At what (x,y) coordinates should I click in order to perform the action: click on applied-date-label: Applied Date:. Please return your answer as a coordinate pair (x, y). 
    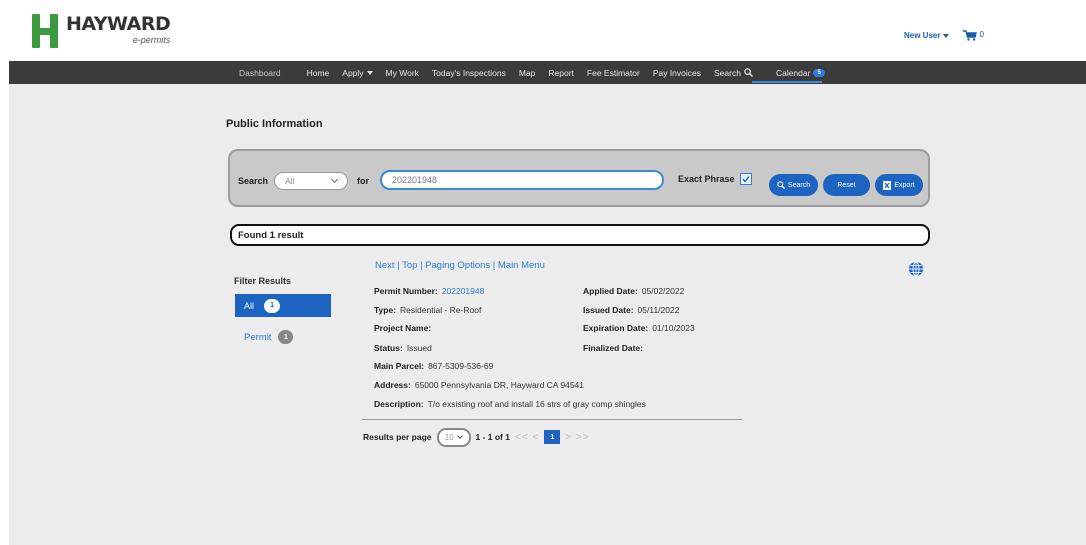
    Looking at the image, I should click on (610, 291).